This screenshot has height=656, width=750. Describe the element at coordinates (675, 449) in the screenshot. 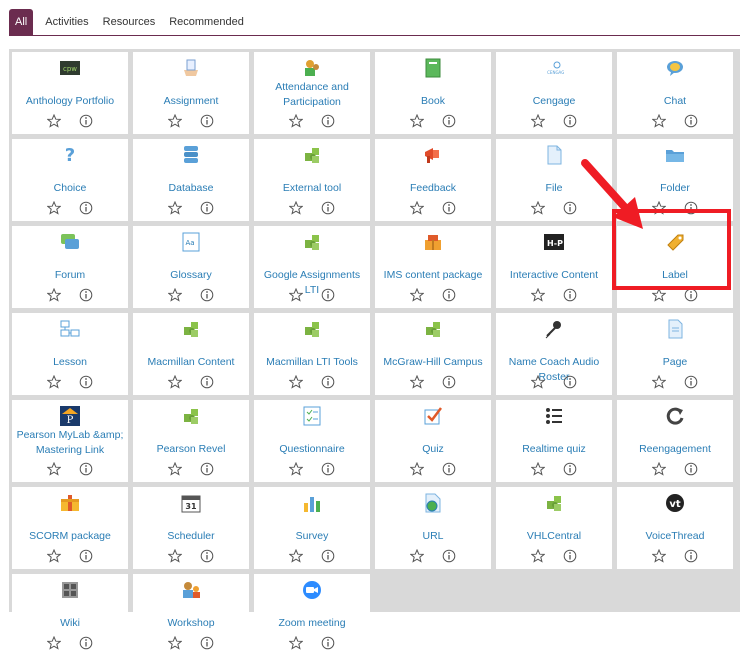

I see `activity-label: Reengagement` at that location.